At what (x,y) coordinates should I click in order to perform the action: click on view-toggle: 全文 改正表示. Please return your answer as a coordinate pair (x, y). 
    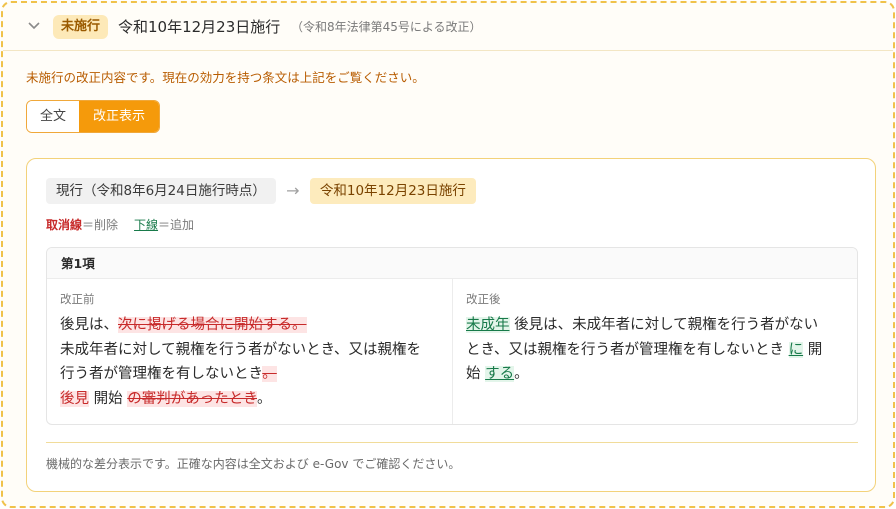
    Looking at the image, I should click on (93, 116).